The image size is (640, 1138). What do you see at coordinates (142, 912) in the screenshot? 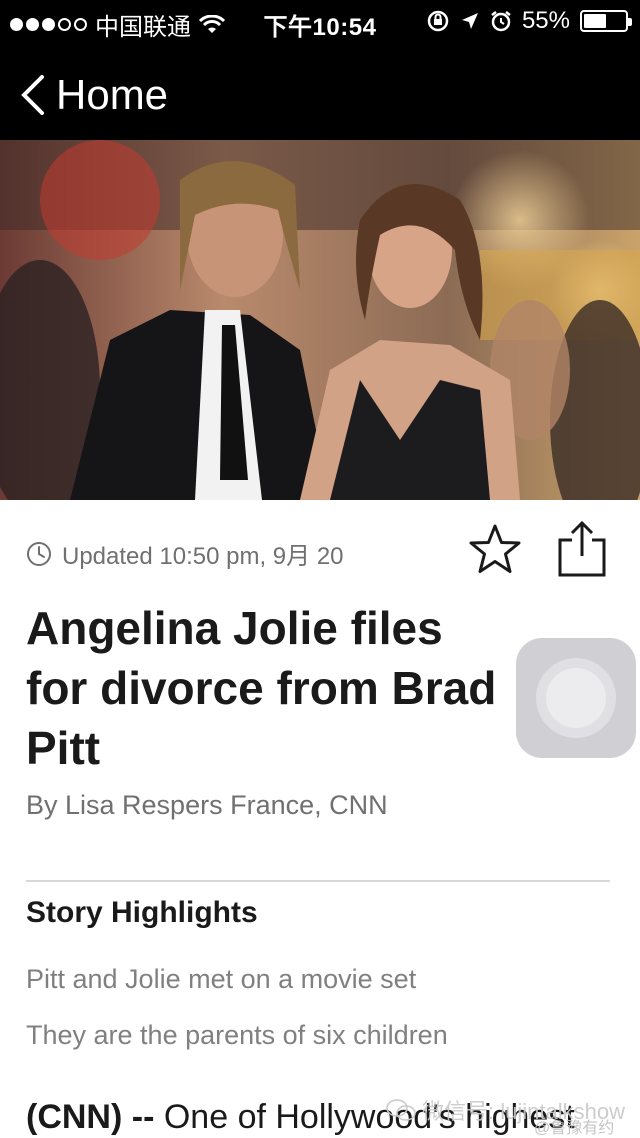
I see `story-highlights-title: Story Highlights` at bounding box center [142, 912].